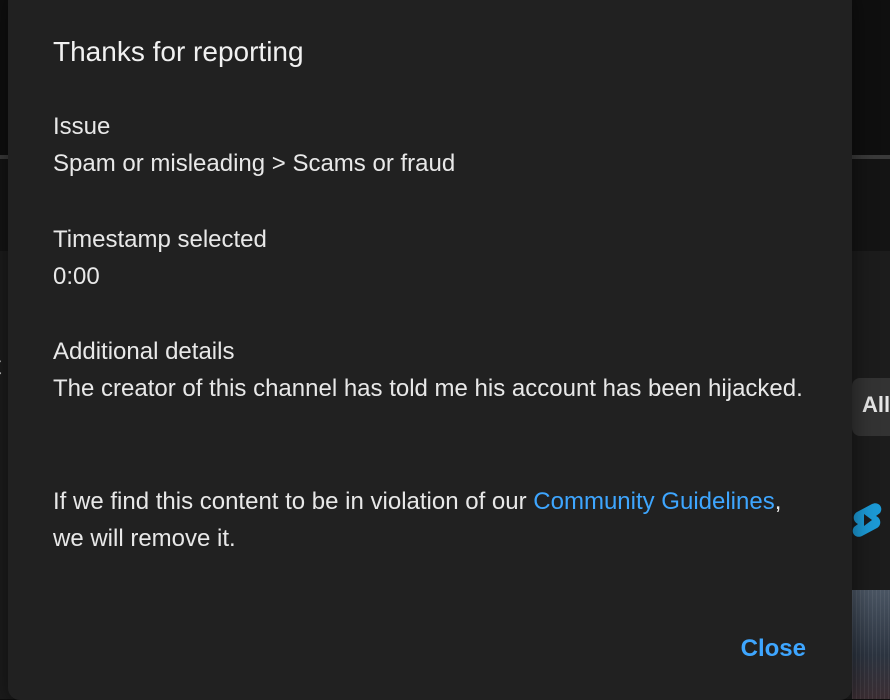 This screenshot has height=700, width=890. I want to click on timestamp-label: Timestamp selected, so click(160, 239).